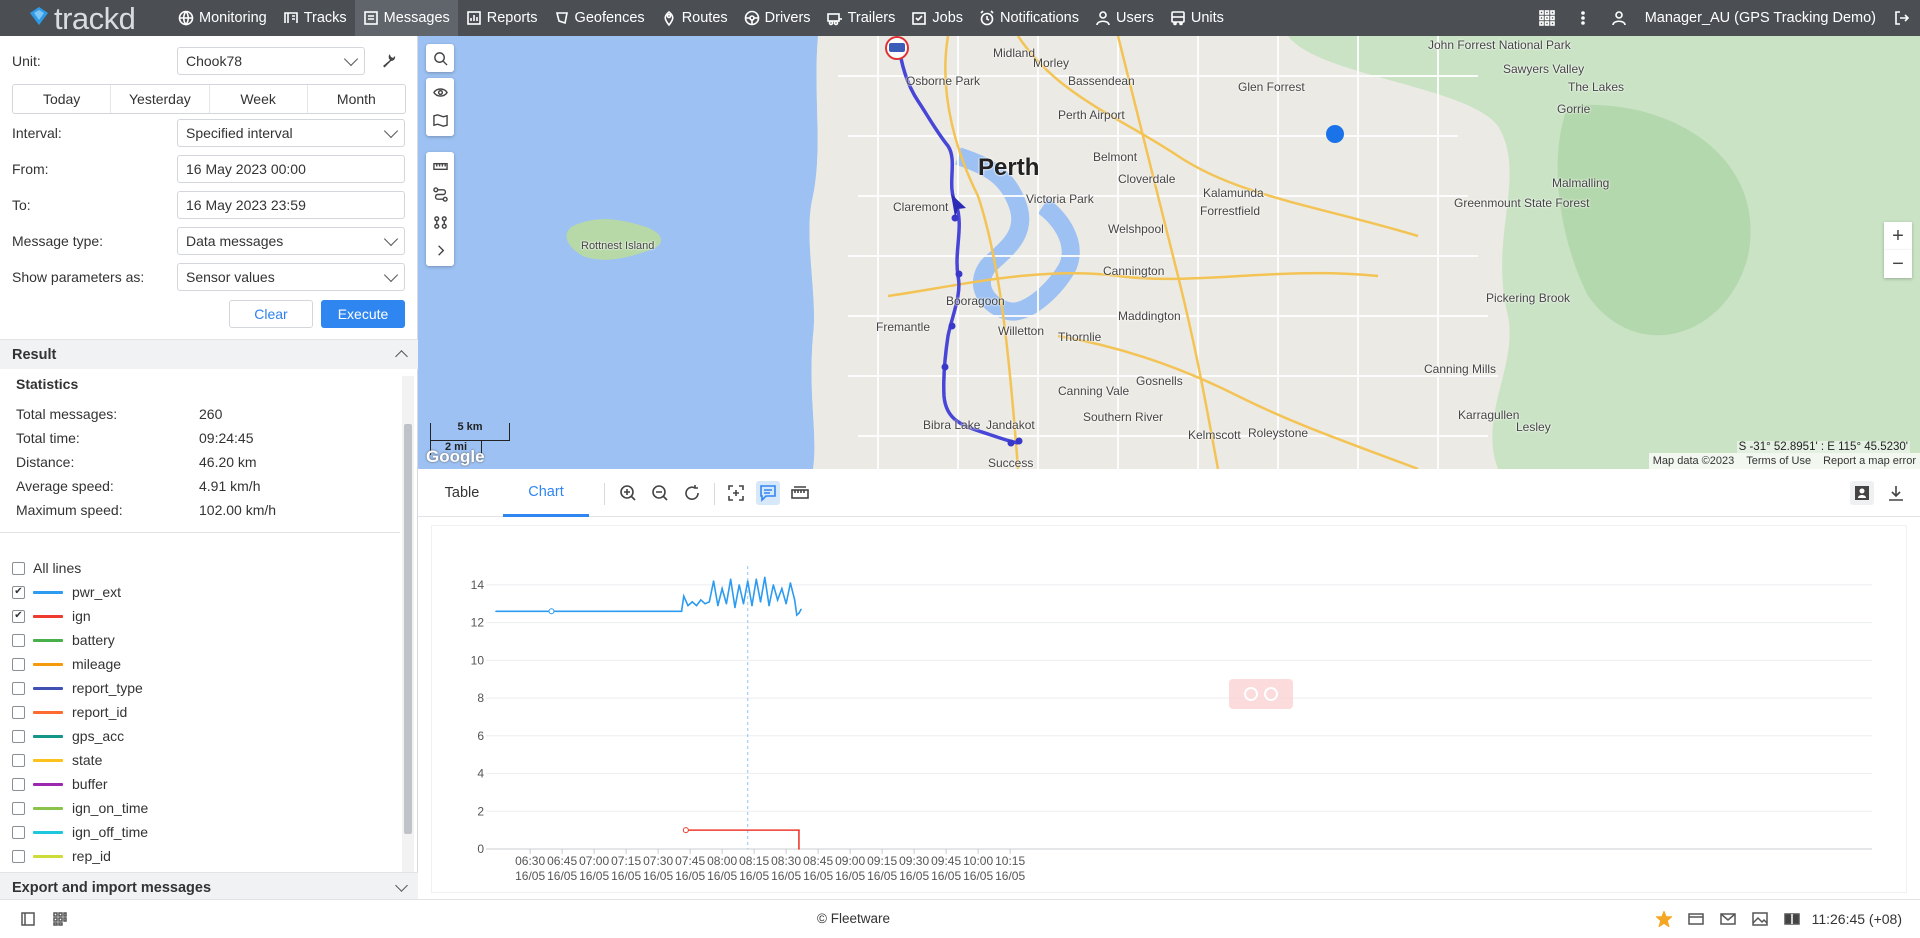 The image size is (1920, 938). I want to click on line-item-report-type: report_type, so click(77, 688).